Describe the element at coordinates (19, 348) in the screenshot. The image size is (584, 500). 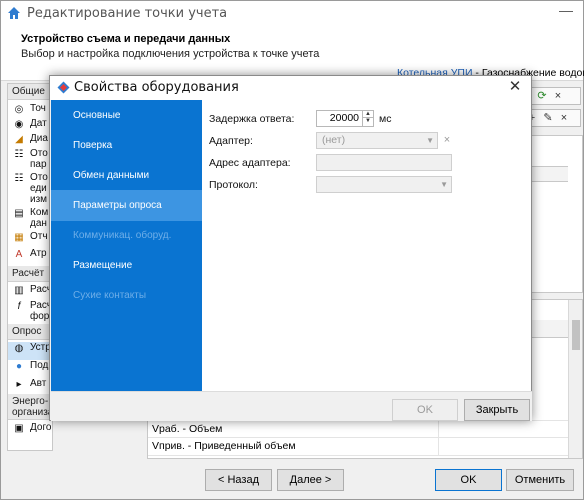
I see `device-icon: ◍` at that location.